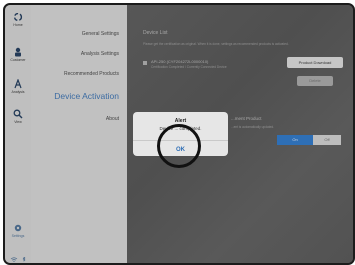 The height and width of the screenshot is (265, 355). I want to click on rail-label-home: Home, so click(18, 25).